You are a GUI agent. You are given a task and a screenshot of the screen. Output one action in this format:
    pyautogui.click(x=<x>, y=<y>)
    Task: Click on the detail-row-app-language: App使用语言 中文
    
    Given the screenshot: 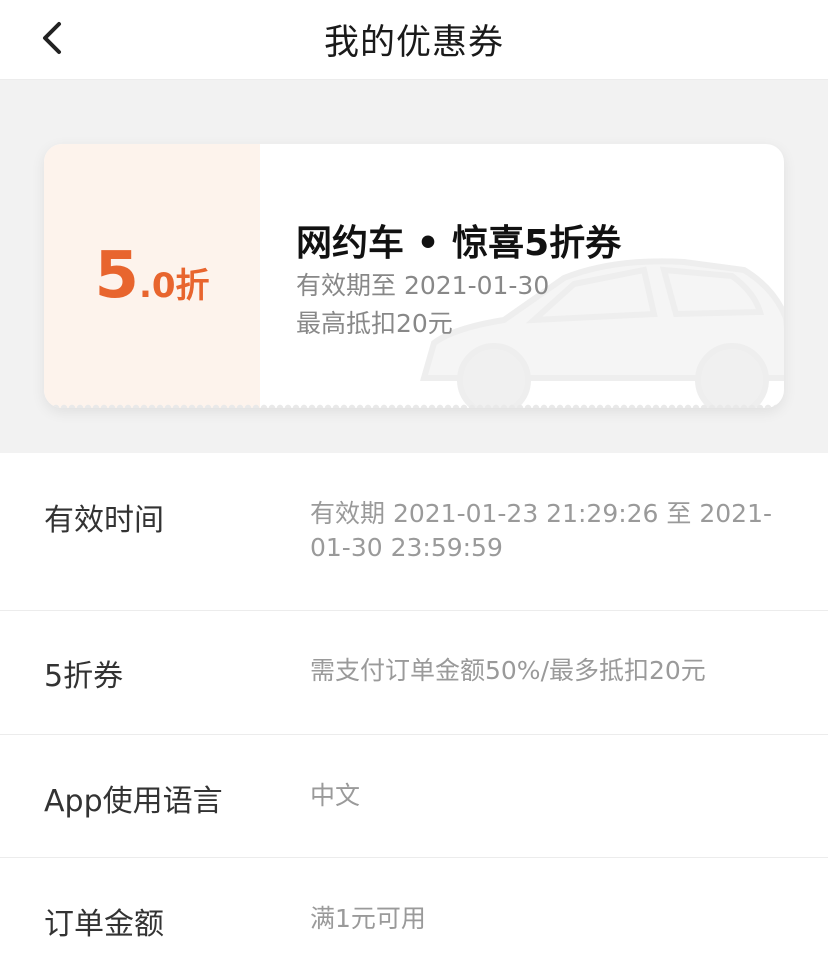 What is the action you would take?
    pyautogui.click(x=414, y=796)
    